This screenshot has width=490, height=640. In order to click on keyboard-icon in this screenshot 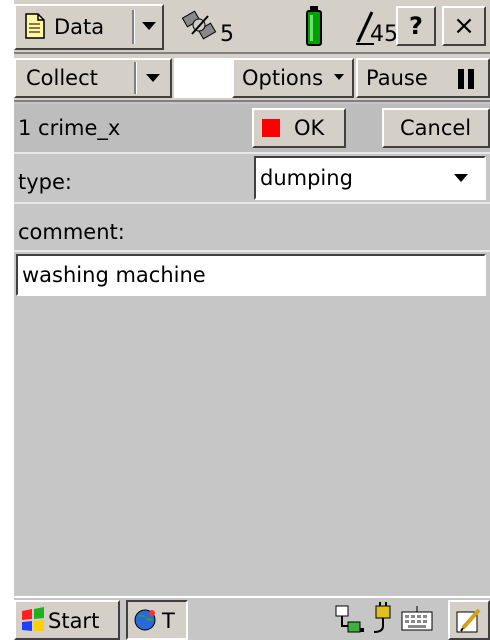, I will do `click(417, 619)`.